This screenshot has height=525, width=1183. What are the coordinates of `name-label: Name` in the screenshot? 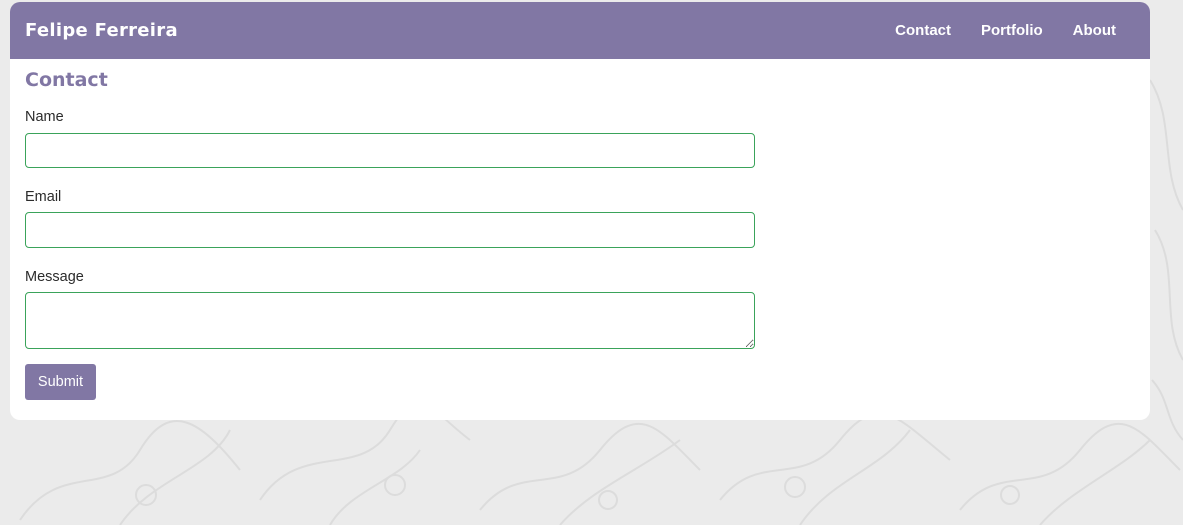 It's located at (44, 117).